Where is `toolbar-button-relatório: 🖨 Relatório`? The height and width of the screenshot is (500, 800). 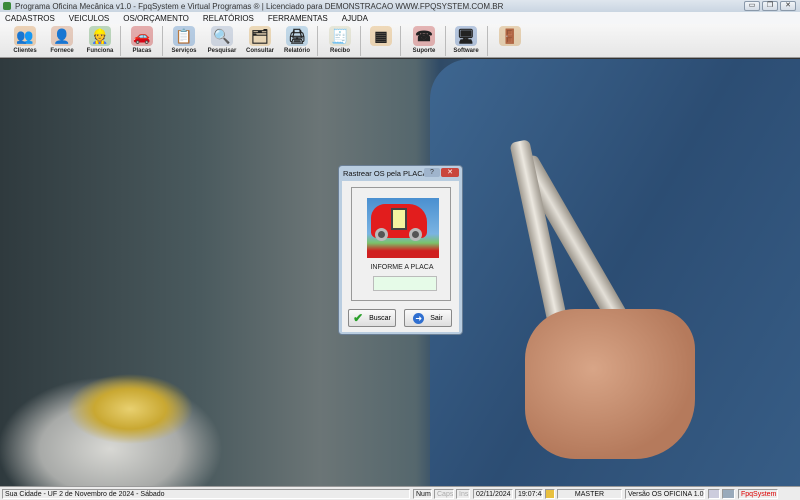 toolbar-button-relatório: 🖨 Relatório is located at coordinates (297, 41).